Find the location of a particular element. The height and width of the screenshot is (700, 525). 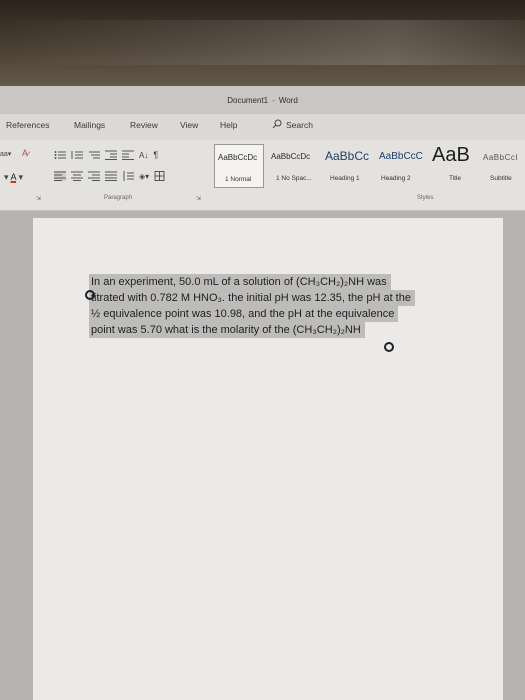

paragraph-dialog-launcher-icon: ⇲ is located at coordinates (198, 198).